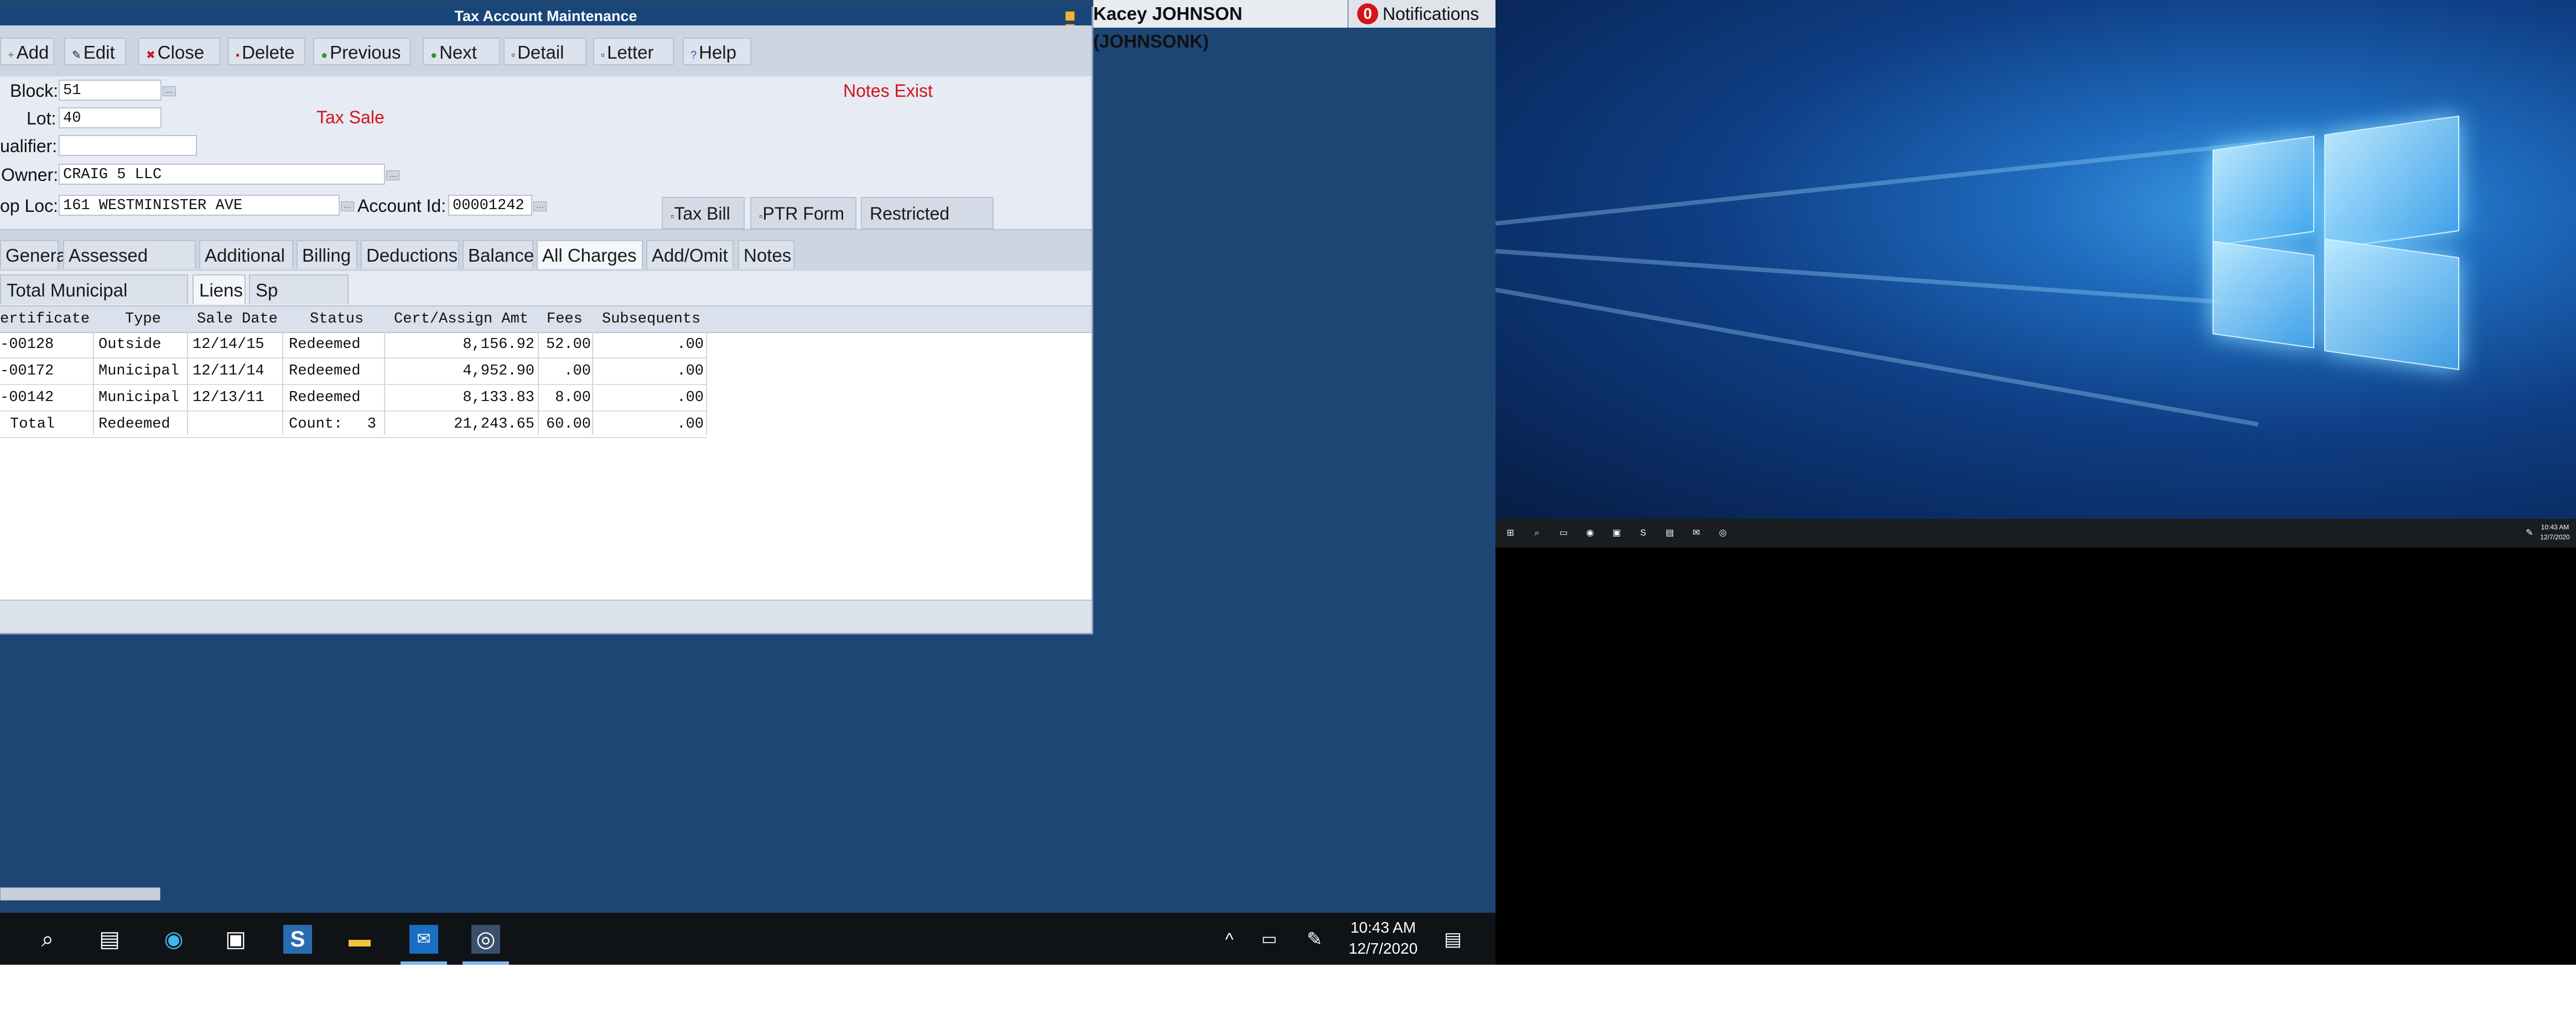  What do you see at coordinates (199, 205) in the screenshot?
I see `property-location-field: 161 WESTMINISTER AVE` at bounding box center [199, 205].